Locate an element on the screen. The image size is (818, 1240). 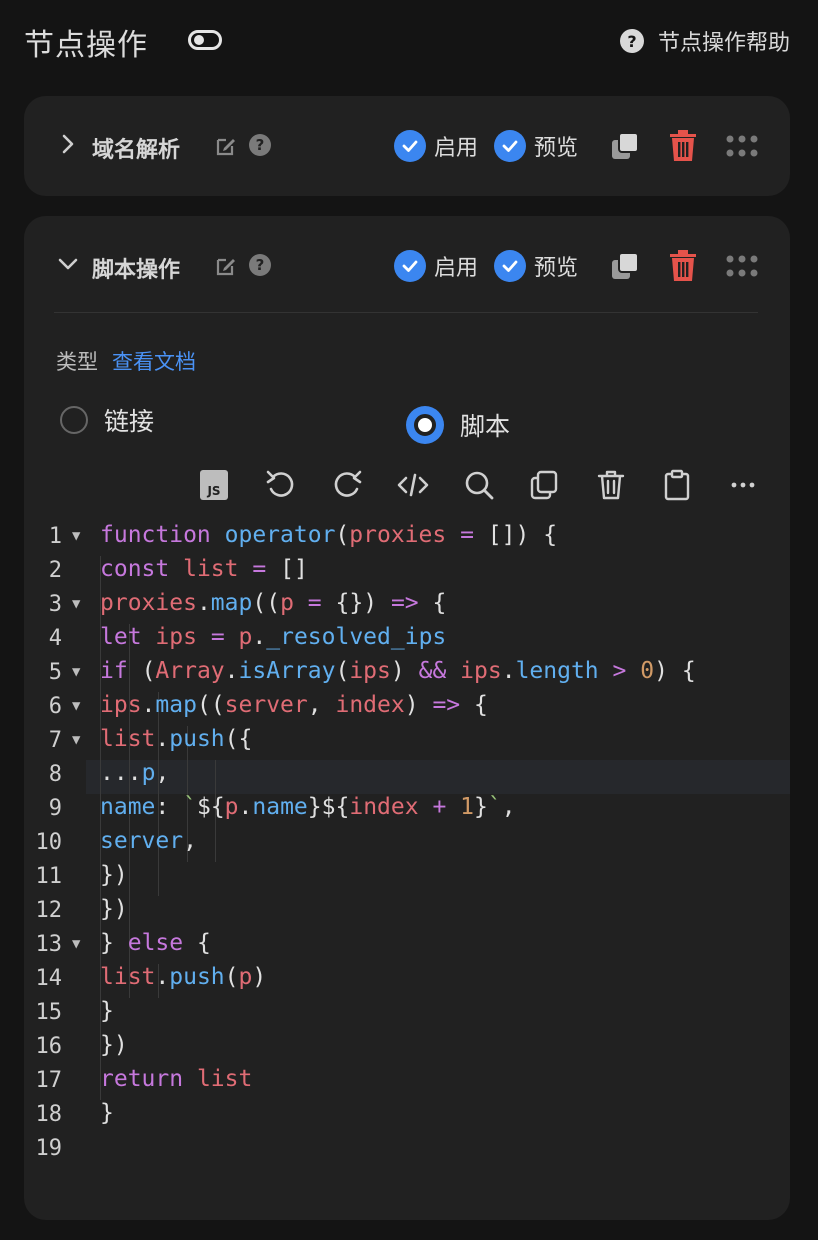
line-number: 11 is located at coordinates (49, 876).